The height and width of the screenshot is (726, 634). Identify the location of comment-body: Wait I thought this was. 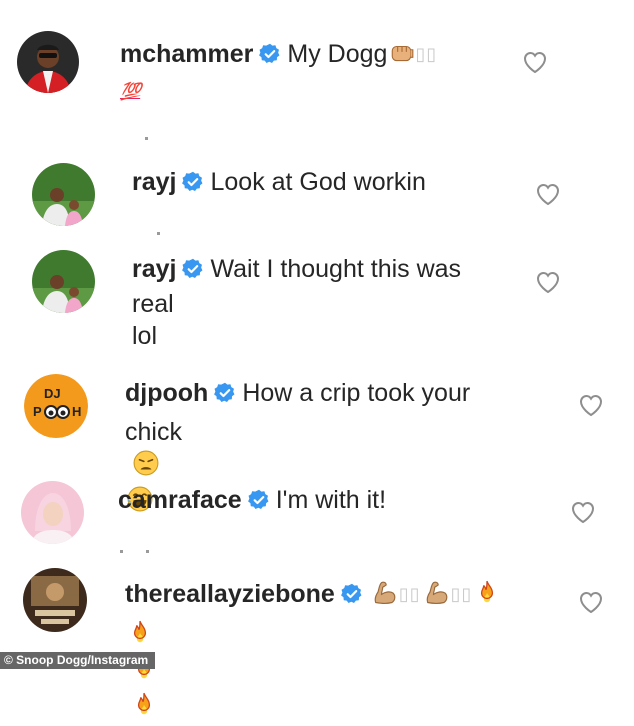
(336, 269).